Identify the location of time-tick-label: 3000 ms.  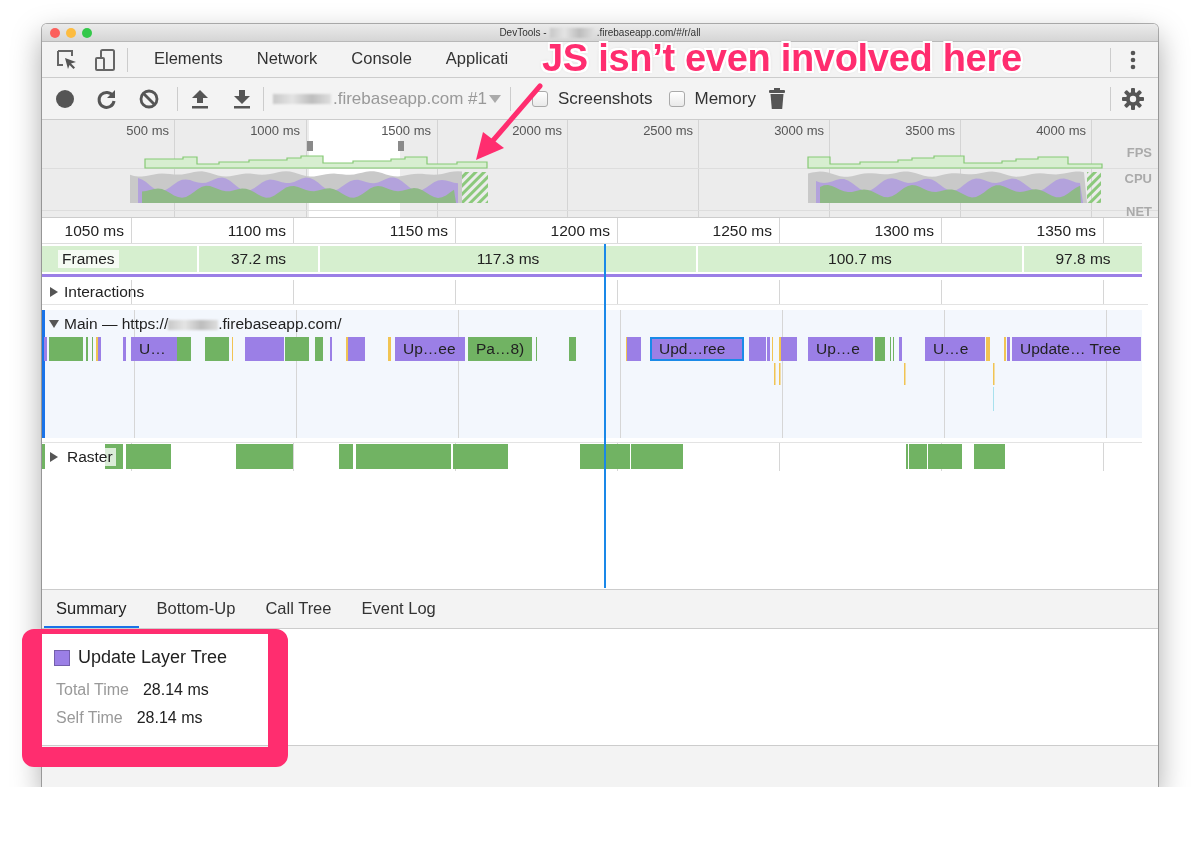
(799, 130).